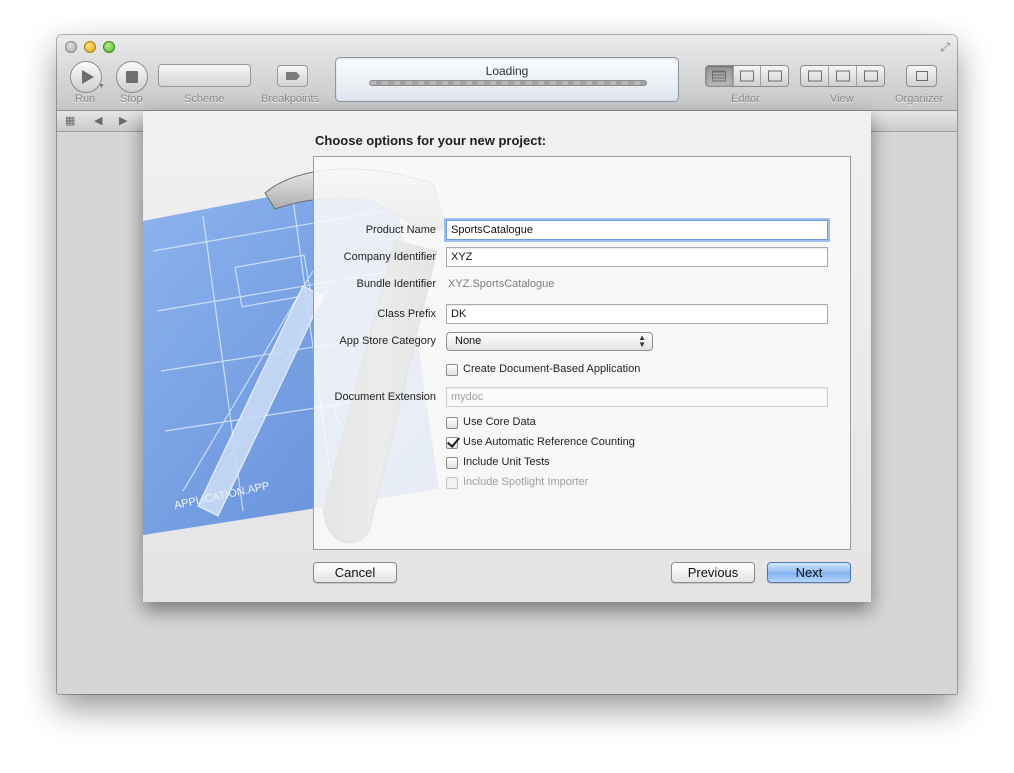 The height and width of the screenshot is (773, 1014). I want to click on organizer-icon, so click(922, 76).